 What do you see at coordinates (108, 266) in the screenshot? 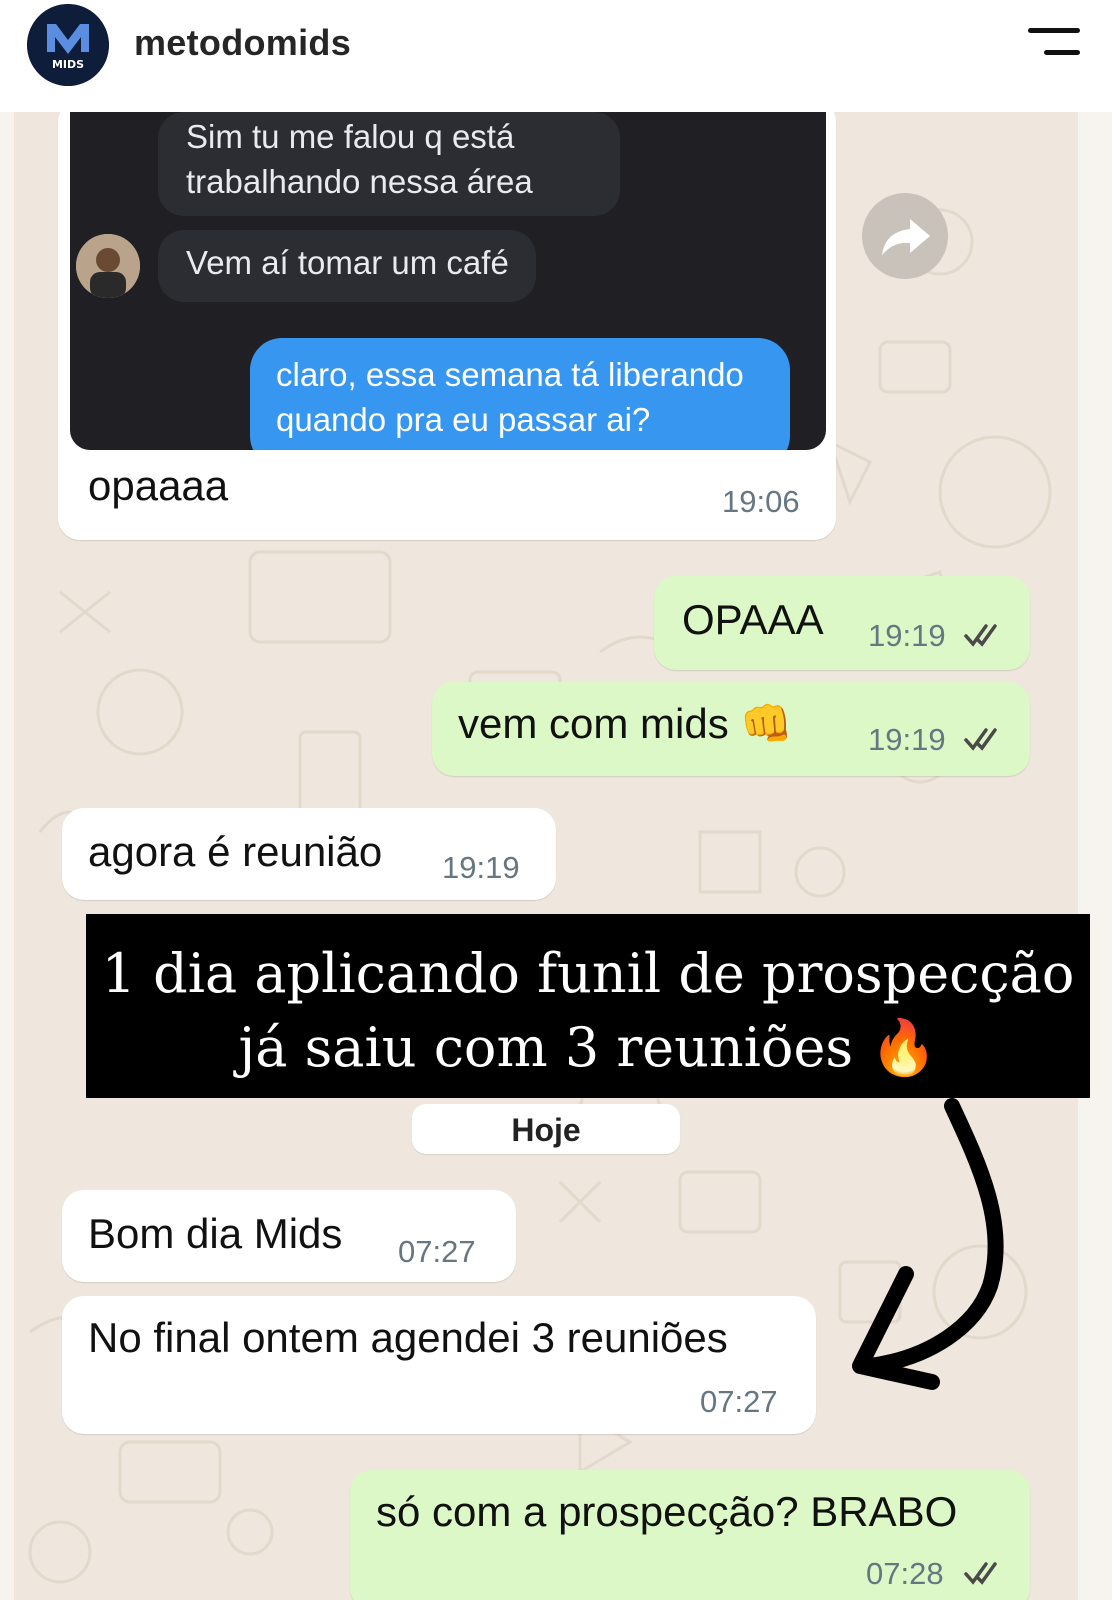
I see `embedded-avatar` at bounding box center [108, 266].